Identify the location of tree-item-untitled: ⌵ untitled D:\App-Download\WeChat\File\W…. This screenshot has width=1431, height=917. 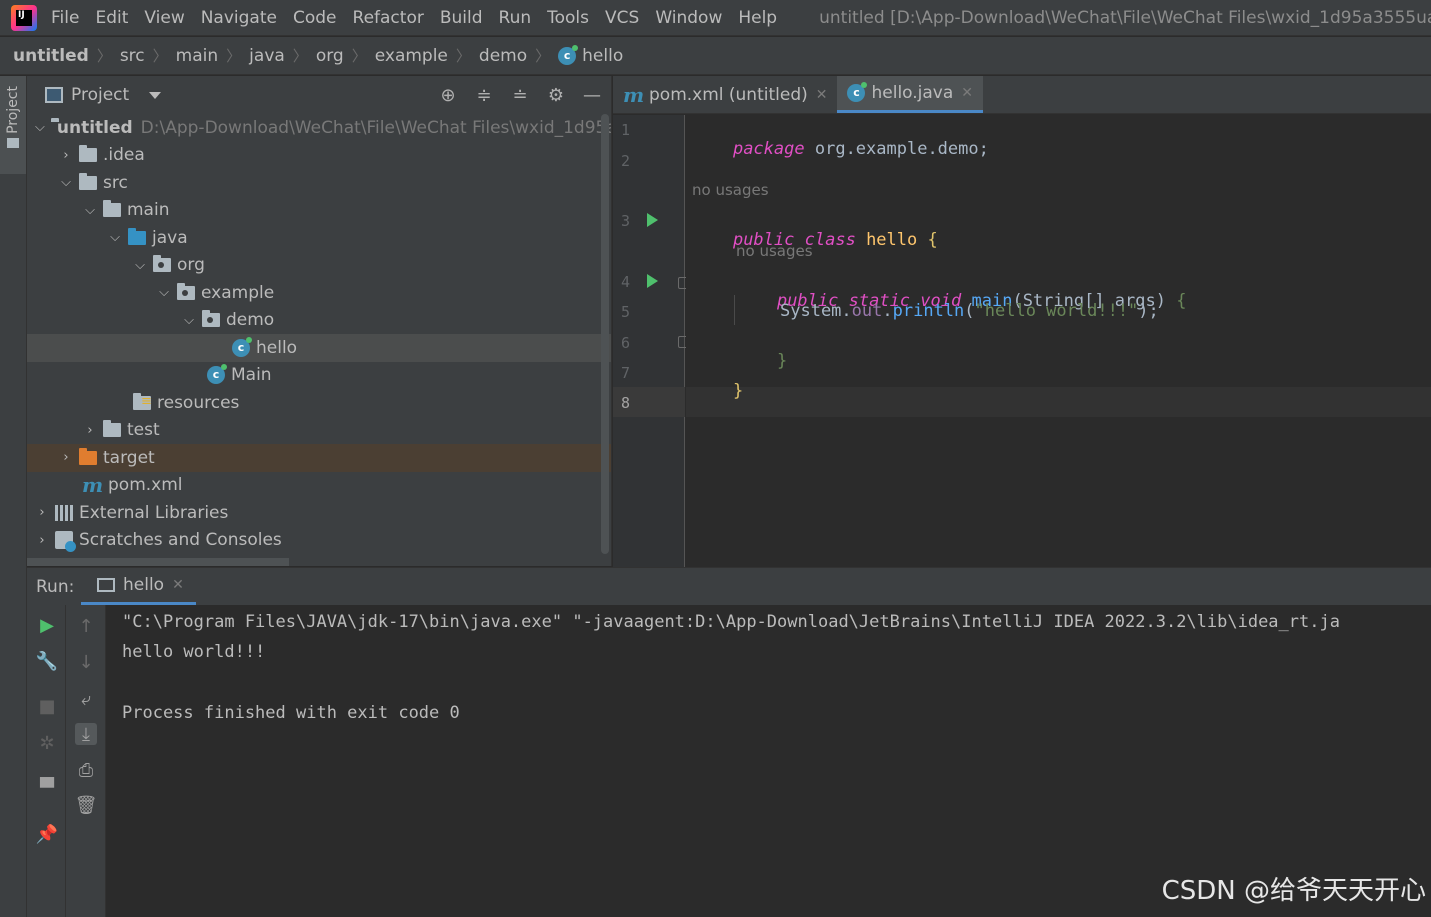
(319, 128).